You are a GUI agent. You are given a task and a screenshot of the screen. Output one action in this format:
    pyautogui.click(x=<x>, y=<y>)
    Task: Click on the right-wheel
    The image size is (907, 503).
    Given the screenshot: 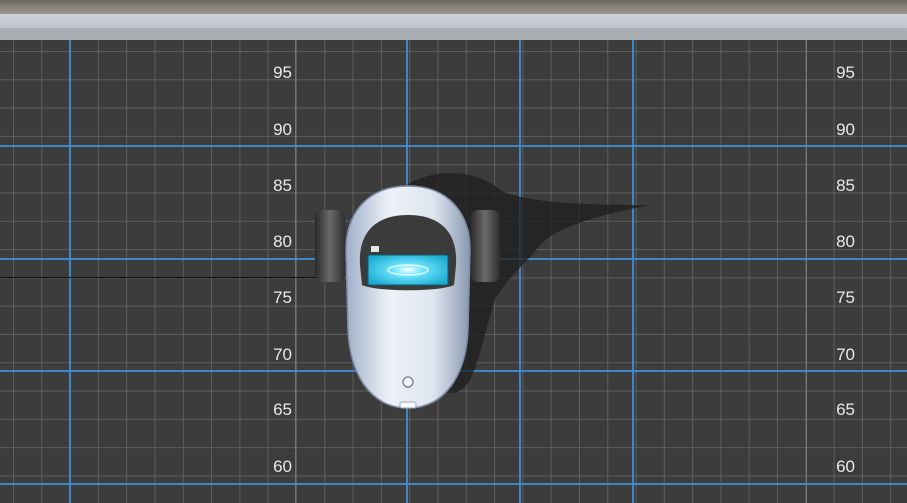 What is the action you would take?
    pyautogui.click(x=485, y=246)
    